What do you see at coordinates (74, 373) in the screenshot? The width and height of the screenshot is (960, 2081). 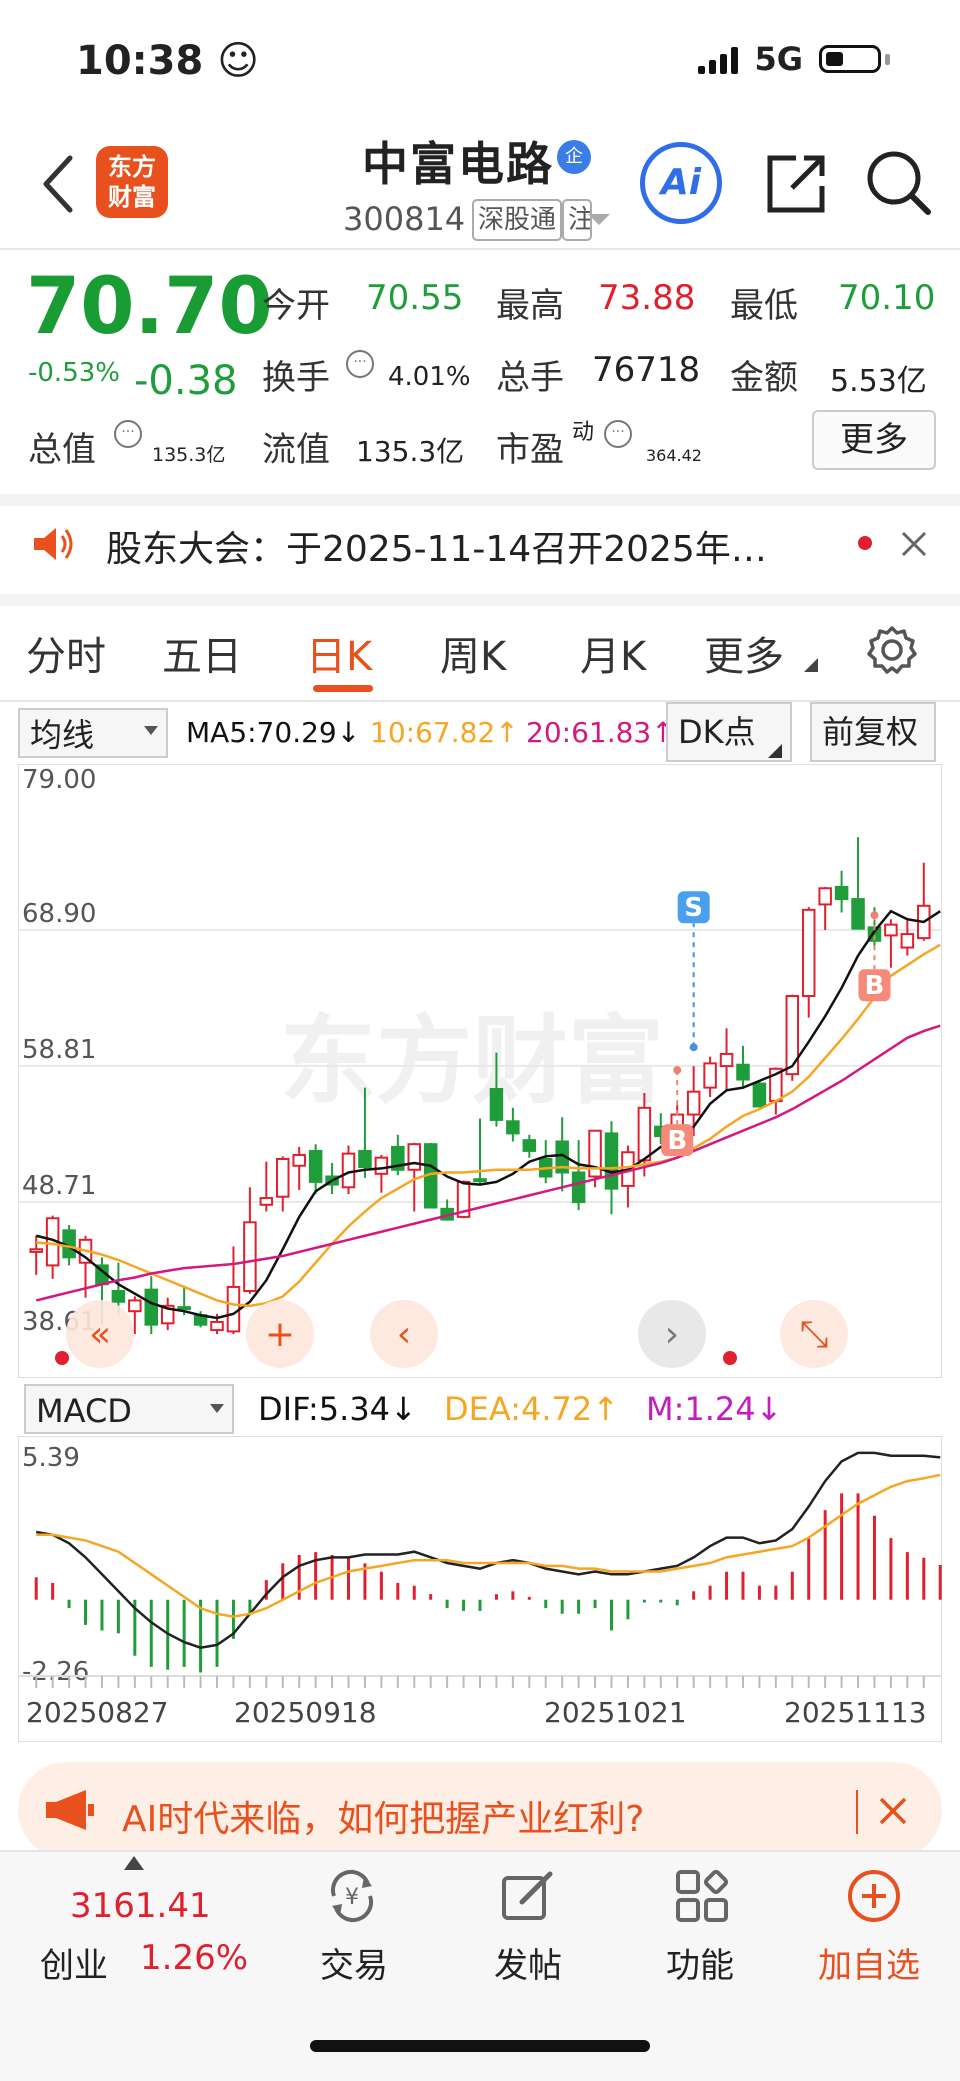 I see `change-percent: -0.53%` at bounding box center [74, 373].